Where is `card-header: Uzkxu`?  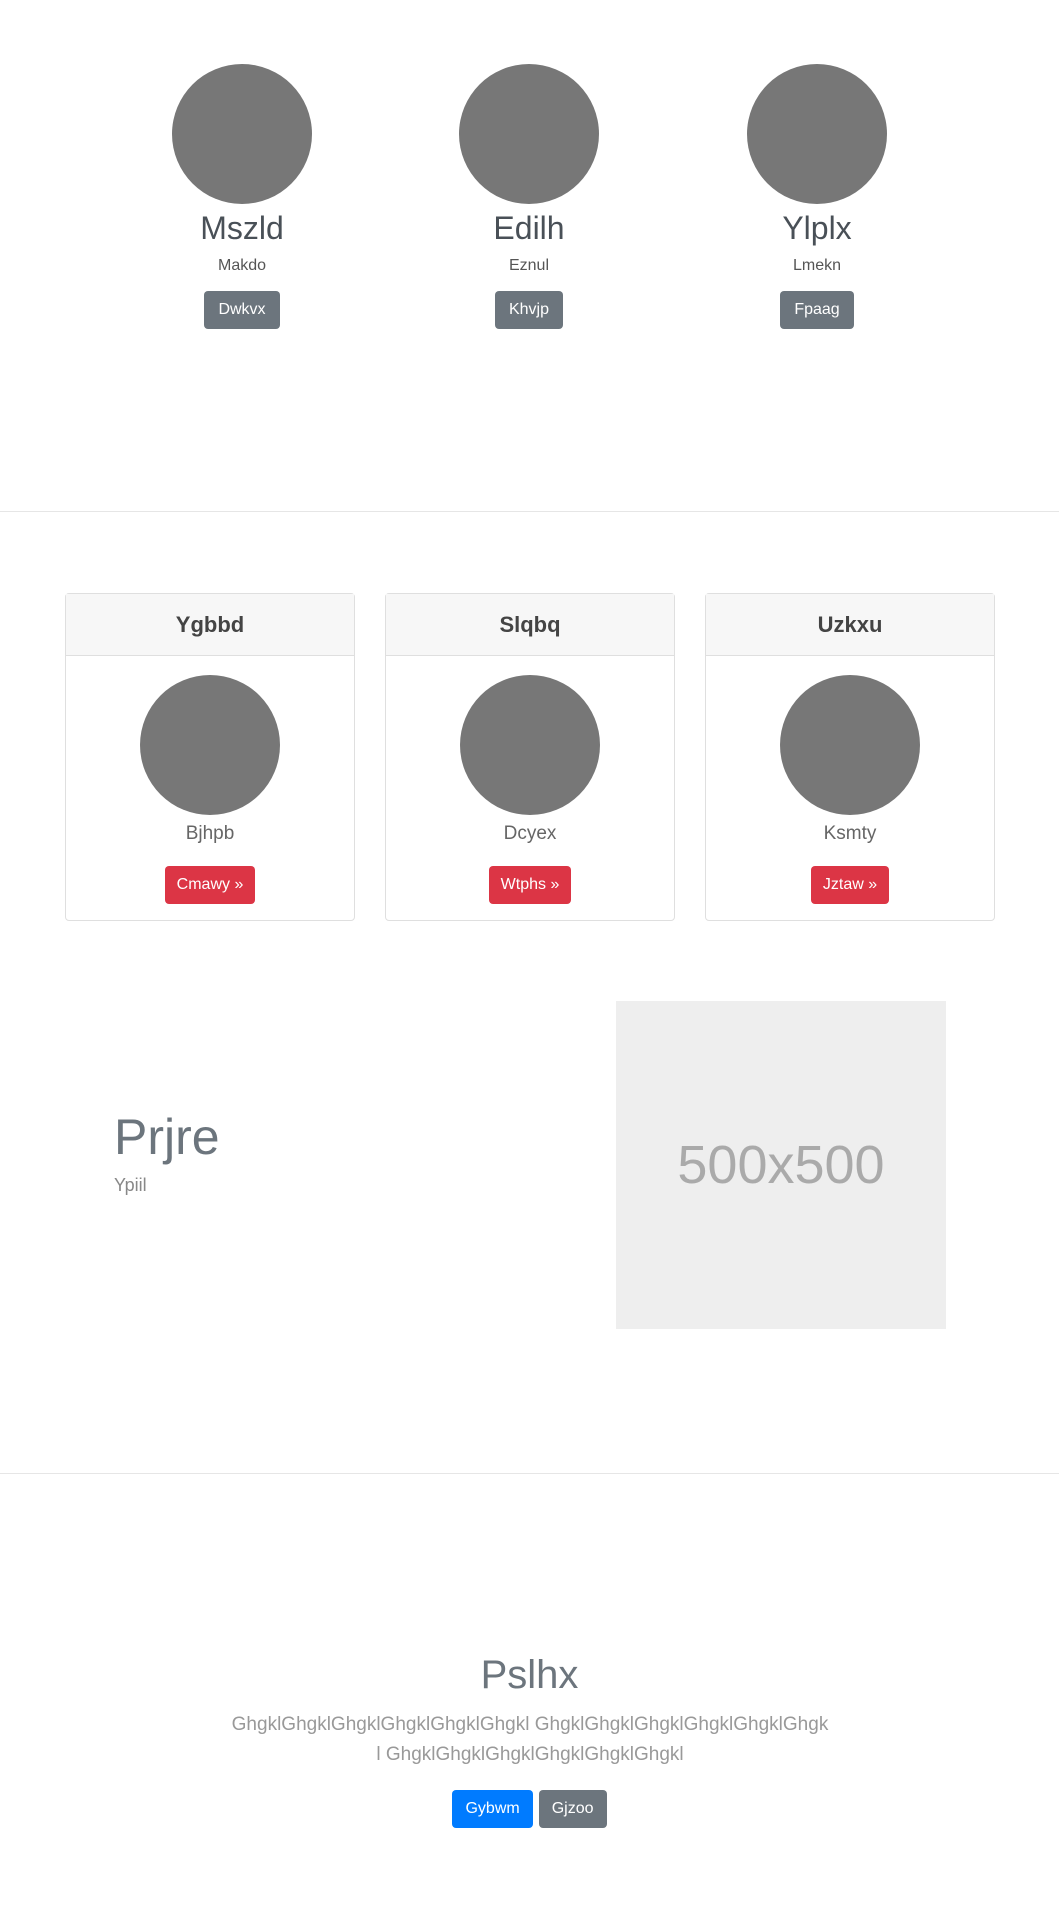
card-header: Uzkxu is located at coordinates (850, 625).